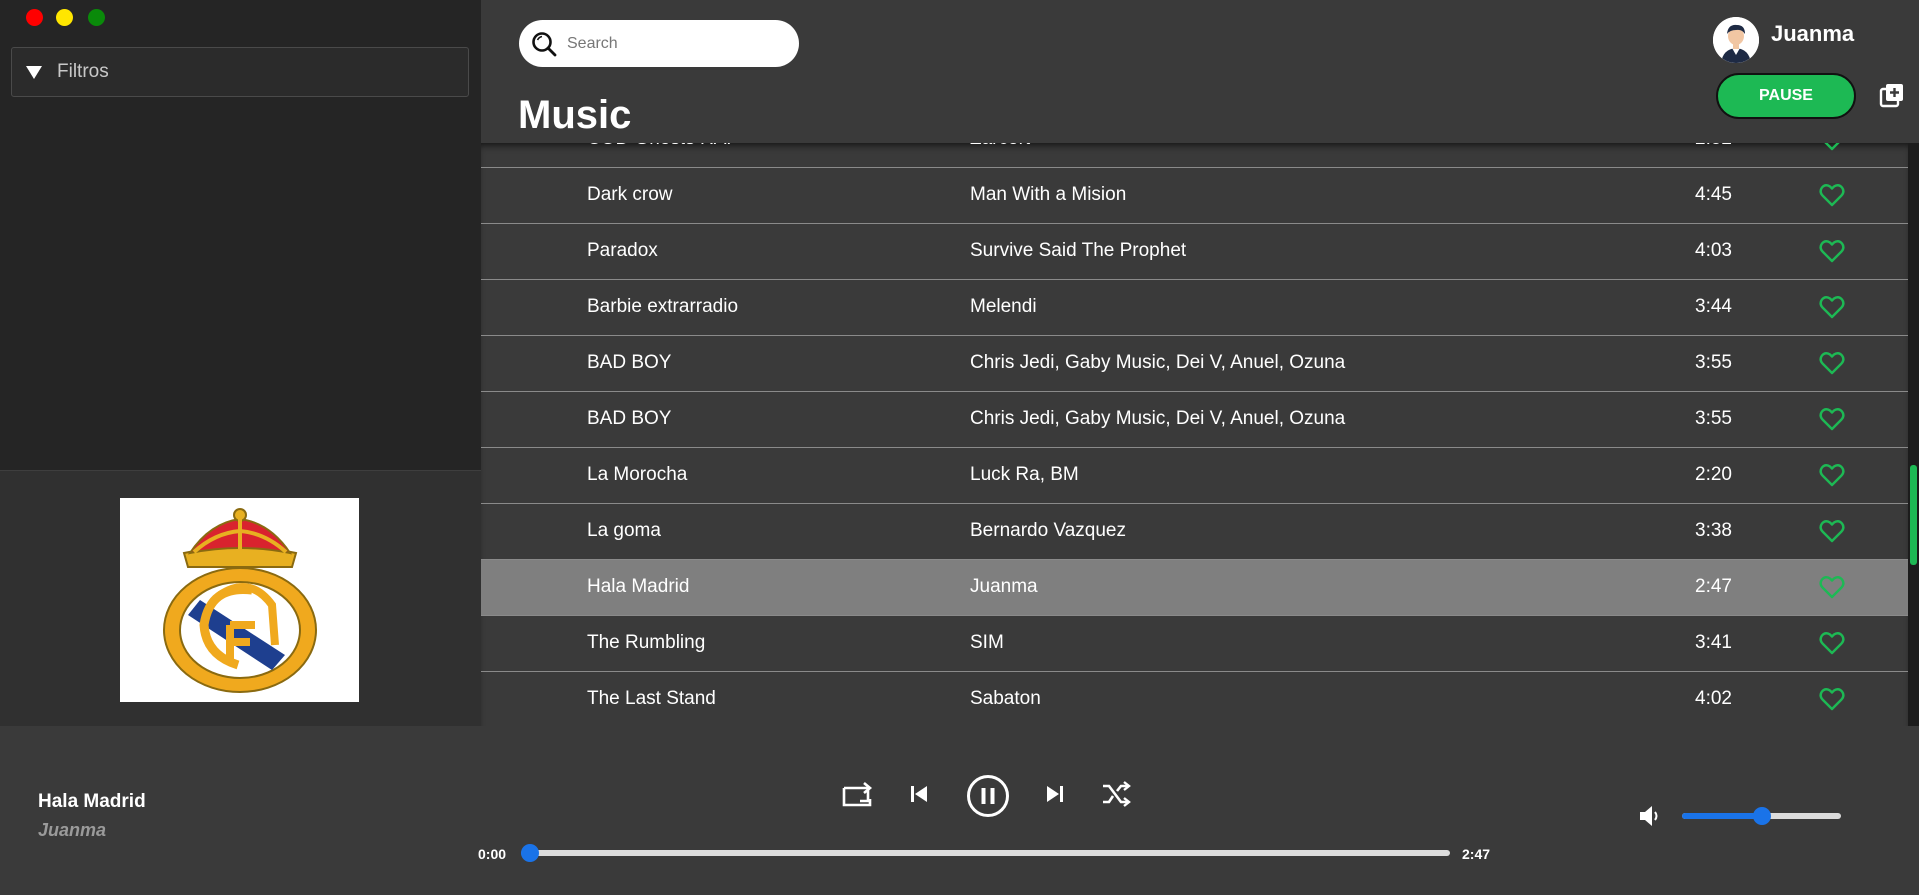 Image resolution: width=1919 pixels, height=895 pixels. Describe the element at coordinates (492, 854) in the screenshot. I see `current-time: 0:00` at that location.